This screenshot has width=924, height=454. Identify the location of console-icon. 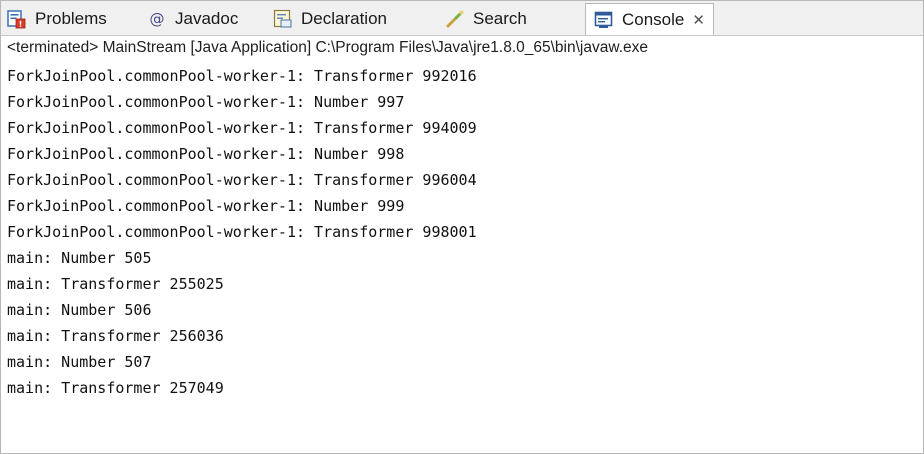
(604, 20).